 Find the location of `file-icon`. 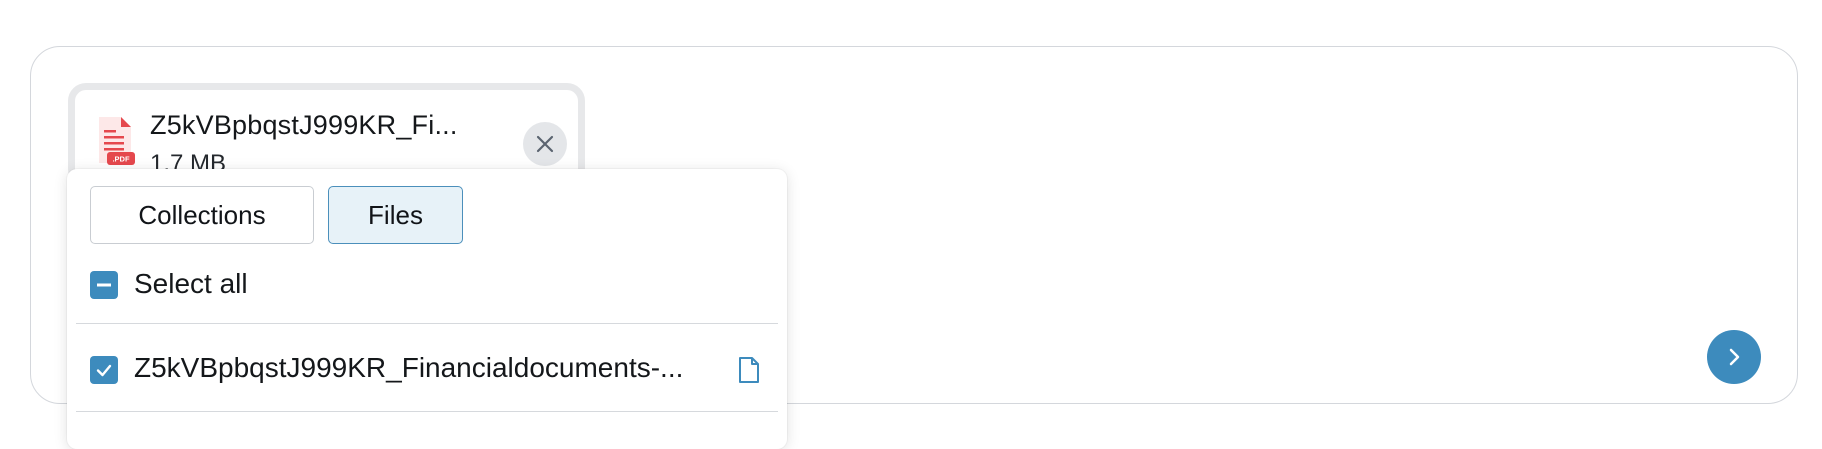

file-icon is located at coordinates (749, 370).